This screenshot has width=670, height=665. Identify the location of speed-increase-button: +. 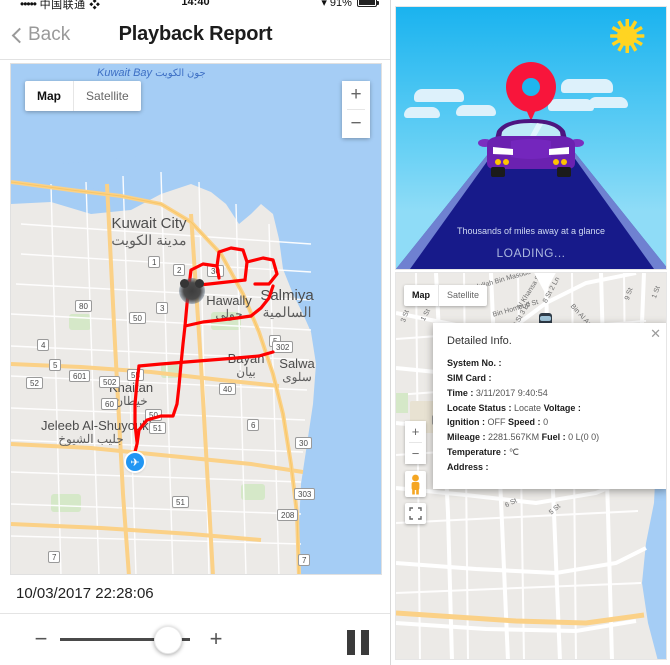
(216, 639).